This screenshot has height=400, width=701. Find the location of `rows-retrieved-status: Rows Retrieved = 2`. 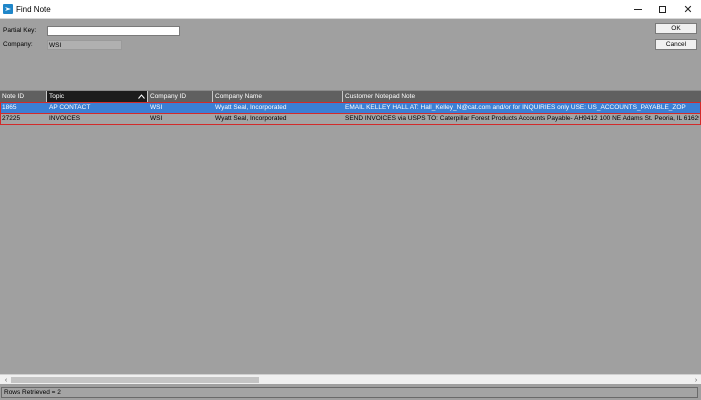

rows-retrieved-status: Rows Retrieved = 2 is located at coordinates (349, 392).